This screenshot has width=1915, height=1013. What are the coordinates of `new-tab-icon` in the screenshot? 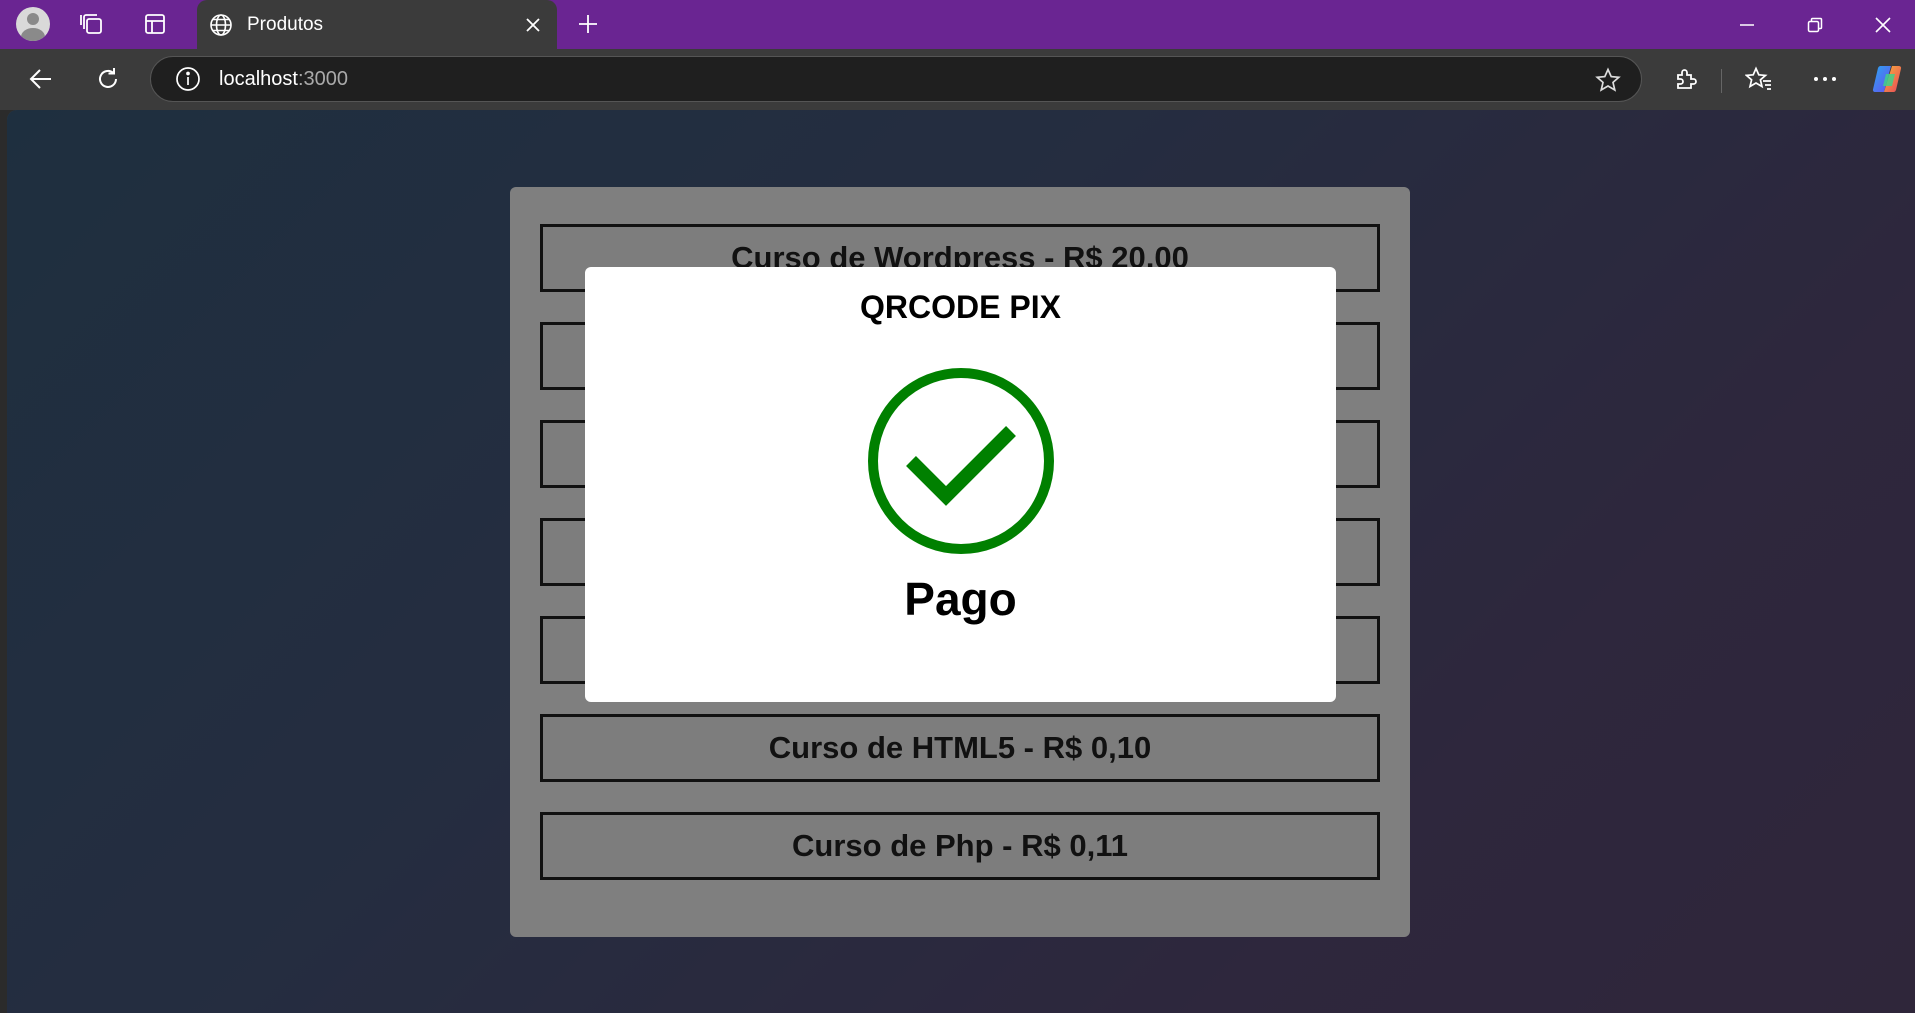 It's located at (588, 24).